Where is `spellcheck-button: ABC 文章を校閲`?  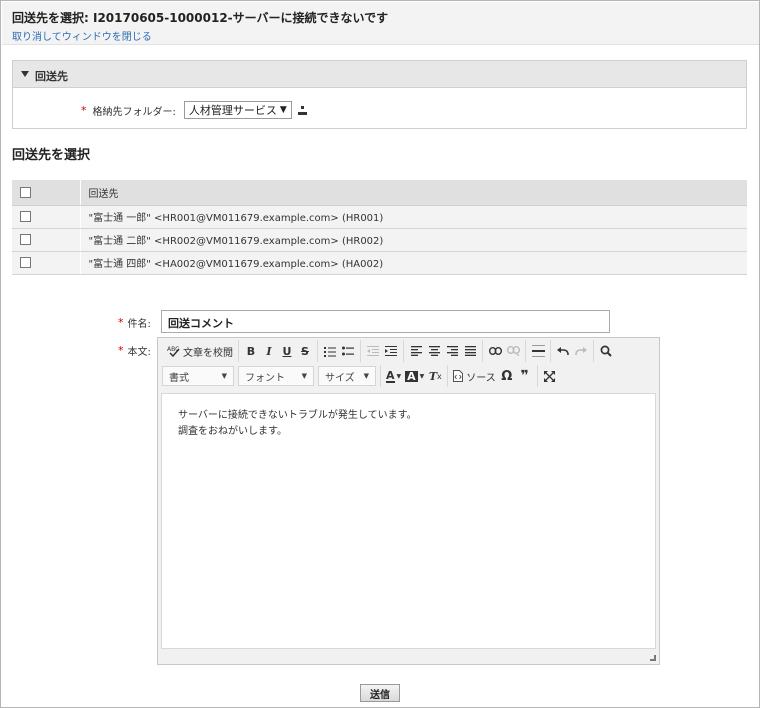
spellcheck-button: ABC 文章を校閲 is located at coordinates (200, 351).